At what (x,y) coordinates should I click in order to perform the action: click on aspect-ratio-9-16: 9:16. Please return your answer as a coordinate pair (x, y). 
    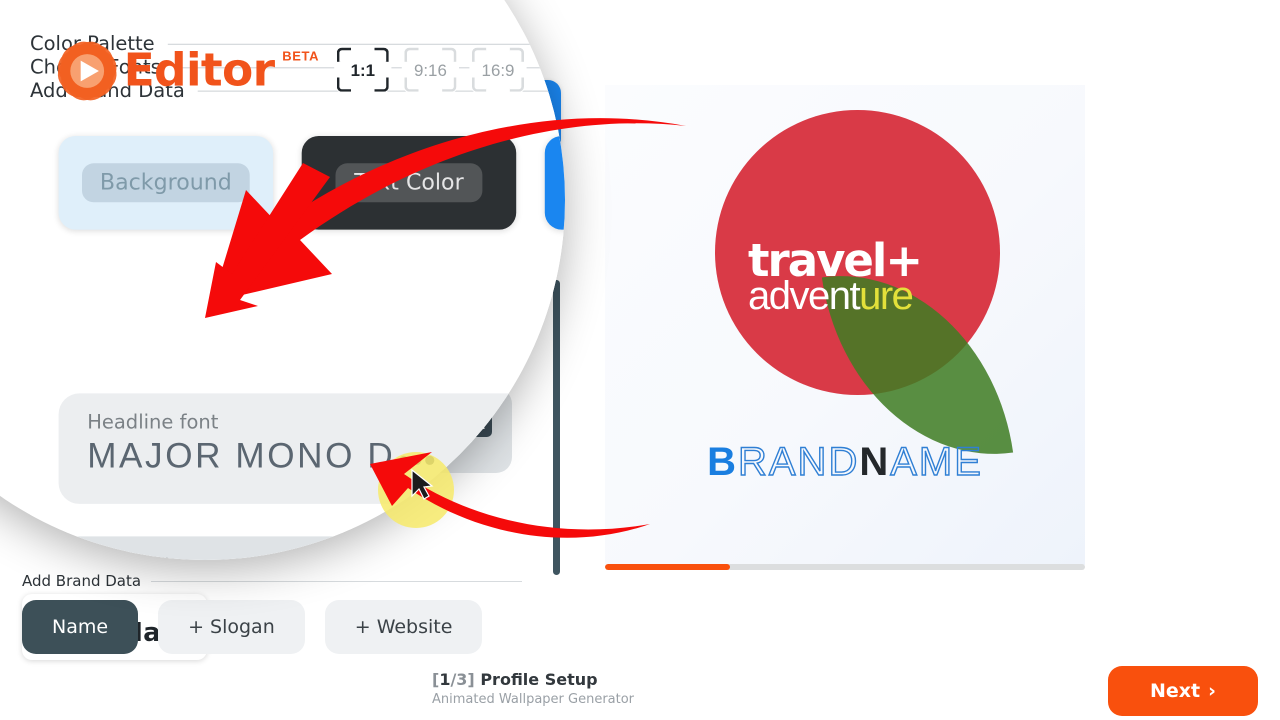
    Looking at the image, I should click on (430, 70).